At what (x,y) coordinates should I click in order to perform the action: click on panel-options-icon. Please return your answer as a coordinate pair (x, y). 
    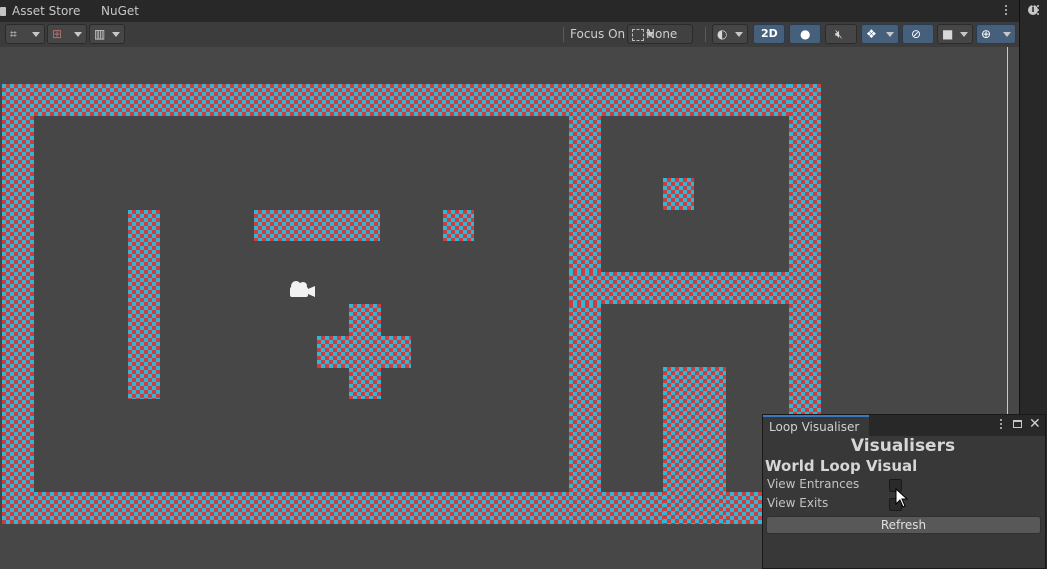
    Looking at the image, I should click on (1001, 425).